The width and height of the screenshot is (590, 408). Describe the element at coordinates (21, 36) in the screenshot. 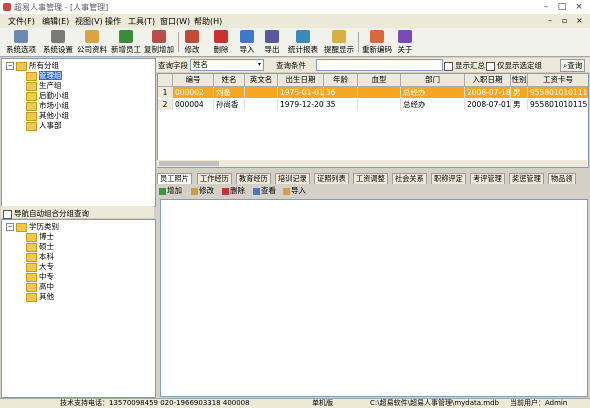

I see `gear-icon` at that location.